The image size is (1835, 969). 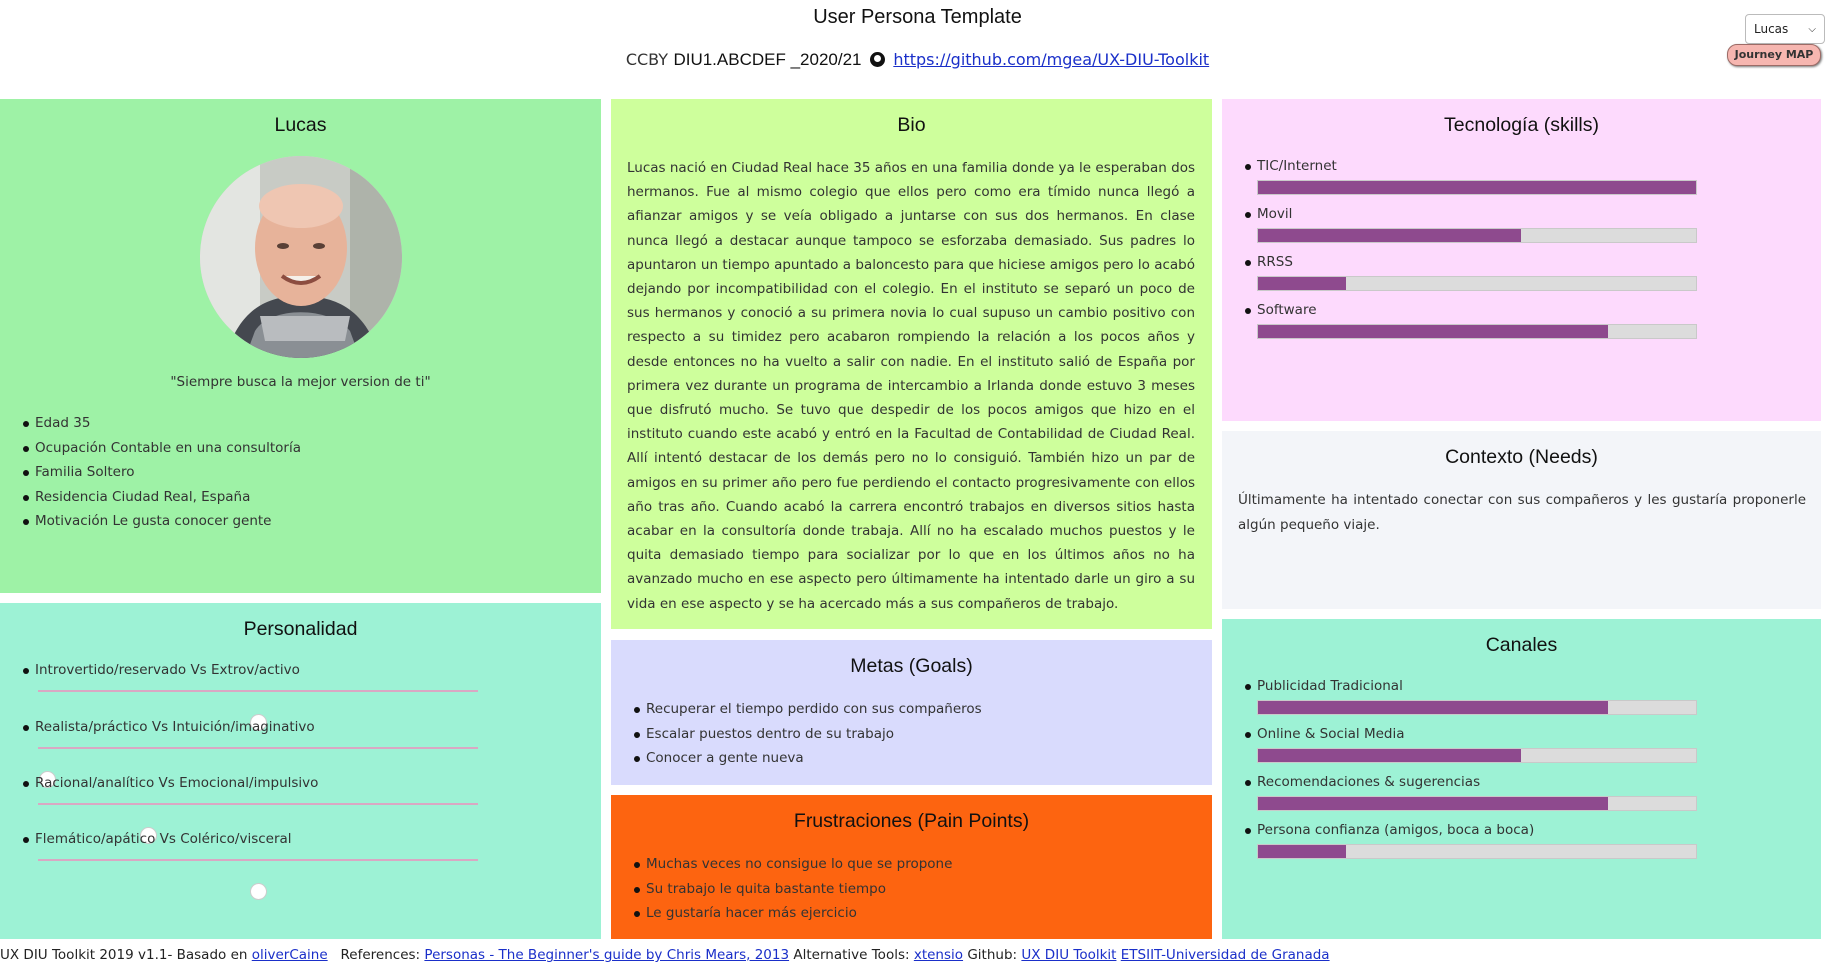 I want to click on license-label: CCBY, so click(x=647, y=59).